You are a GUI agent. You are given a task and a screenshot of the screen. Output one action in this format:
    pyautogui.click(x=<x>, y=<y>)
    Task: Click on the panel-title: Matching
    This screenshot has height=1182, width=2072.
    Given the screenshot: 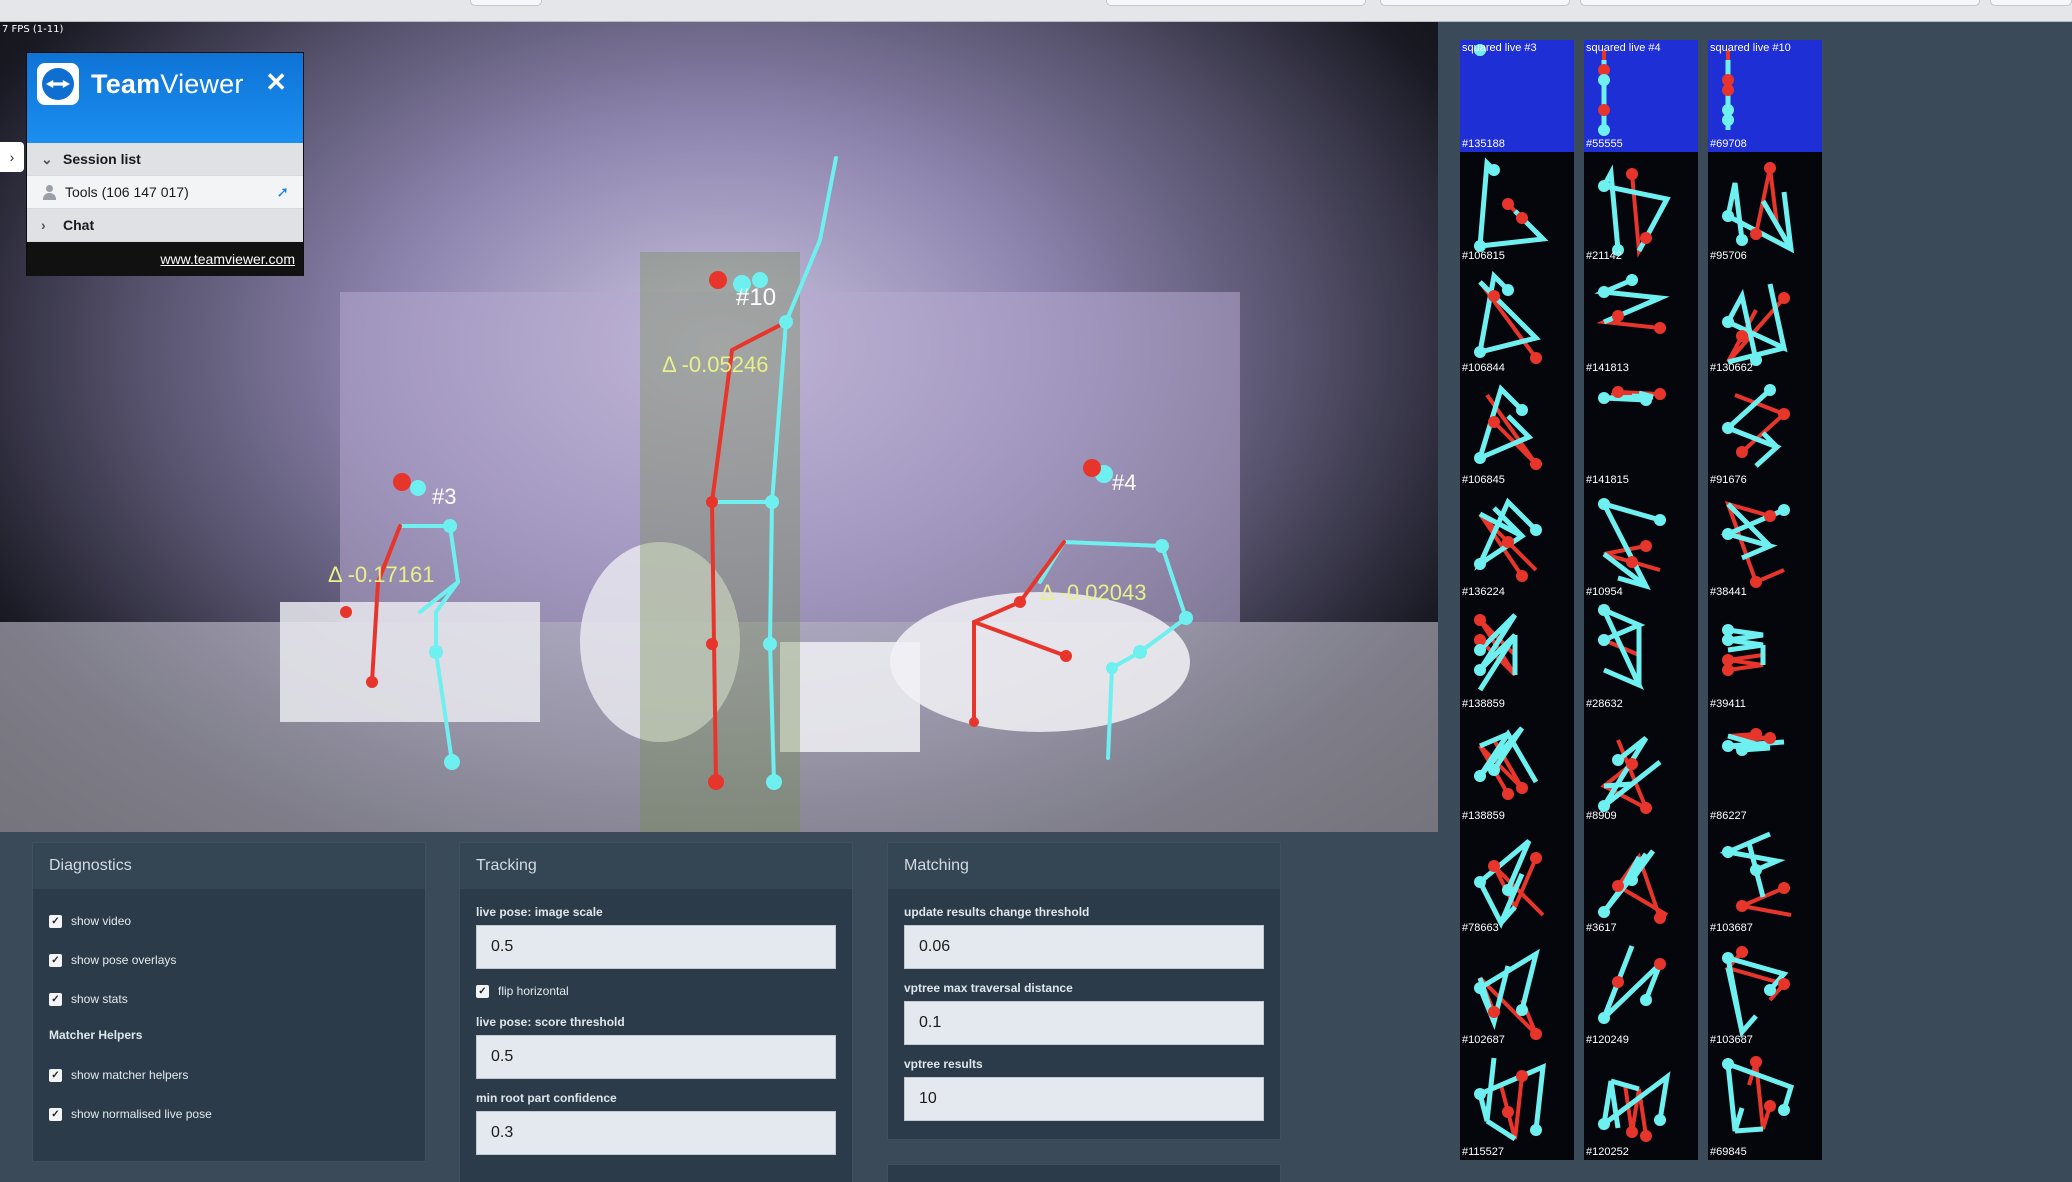 What is the action you would take?
    pyautogui.click(x=1084, y=866)
    